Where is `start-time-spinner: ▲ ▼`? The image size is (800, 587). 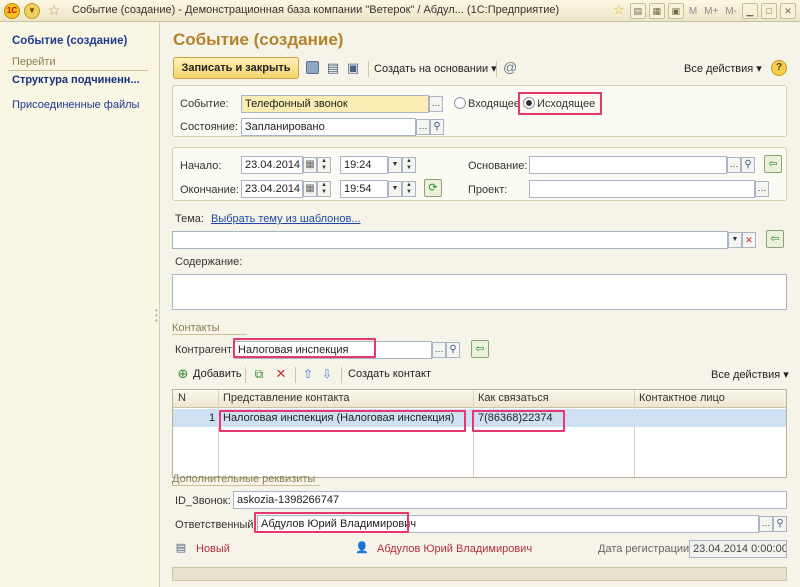
start-time-spinner: ▲ ▼ is located at coordinates (409, 165).